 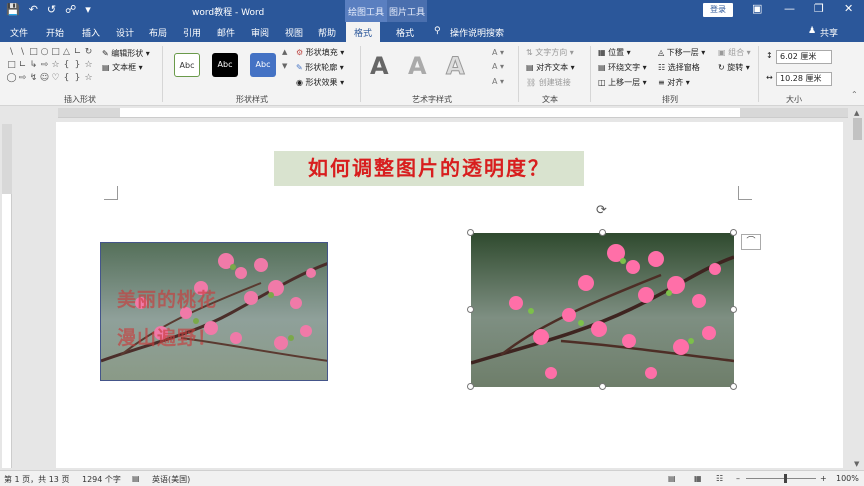 What do you see at coordinates (50, 69) in the screenshot?
I see `shape-gallery: \ \ □ ○ □ △ ∟ ↻ □ ∟ ↳ ⇨ ☆{} ☆ ◯ ⇨ ↯ ☺ ♡{} ☆` at bounding box center [50, 69].